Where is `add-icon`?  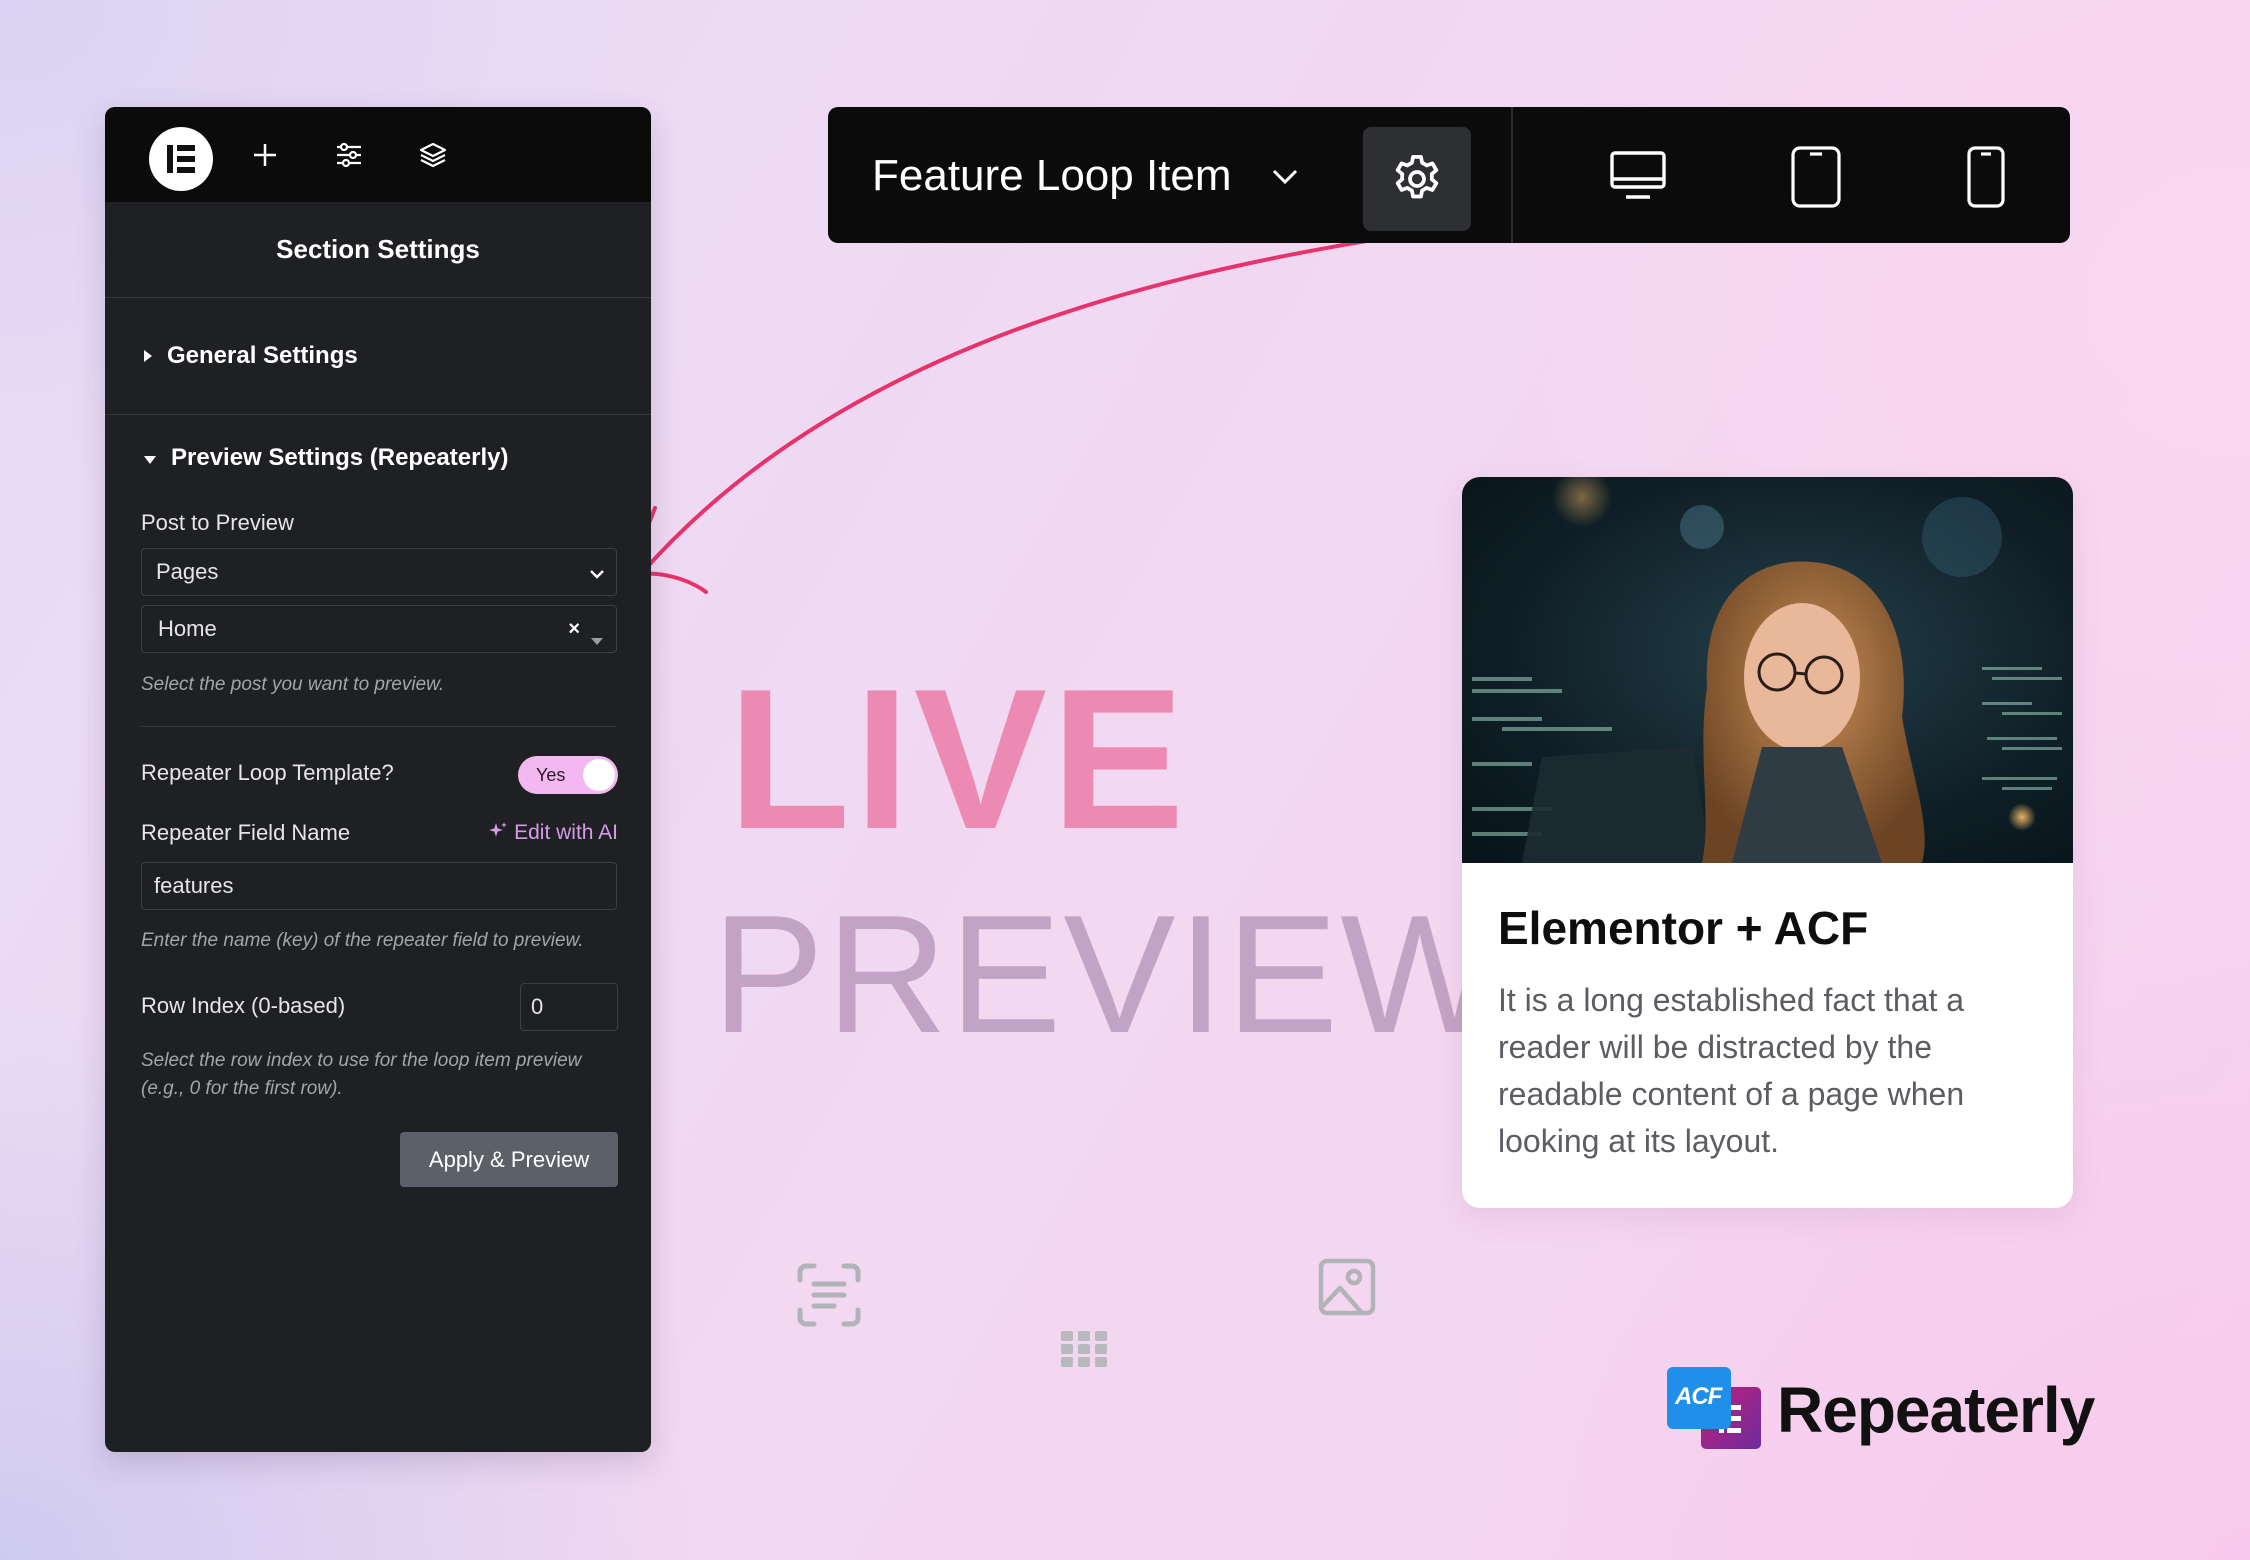 add-icon is located at coordinates (265, 155).